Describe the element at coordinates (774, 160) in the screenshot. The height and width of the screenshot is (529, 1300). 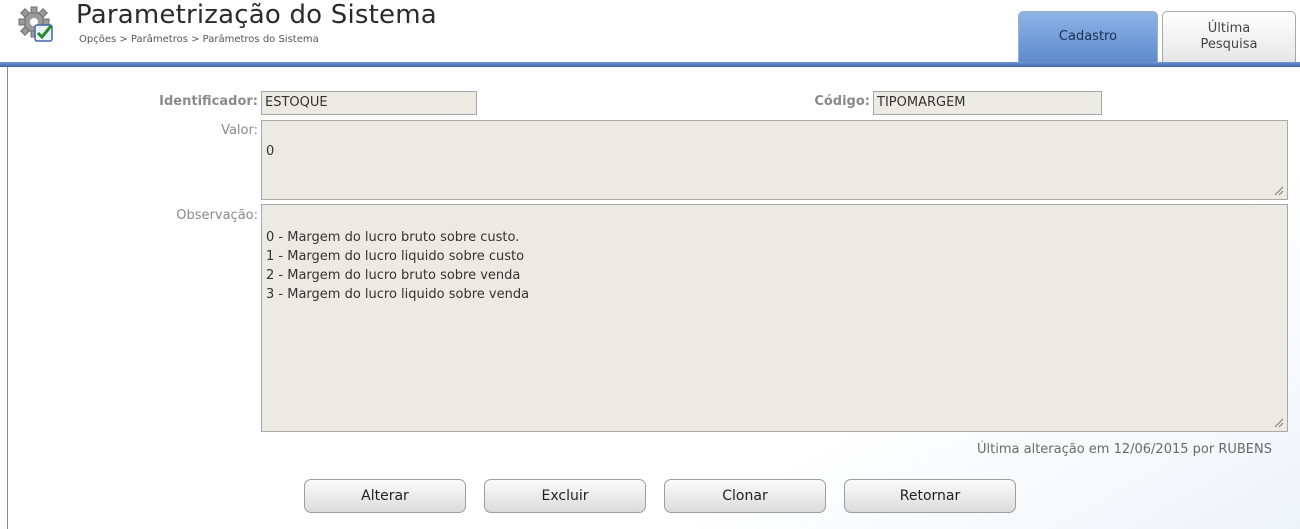
I see `valor-textarea: 0` at that location.